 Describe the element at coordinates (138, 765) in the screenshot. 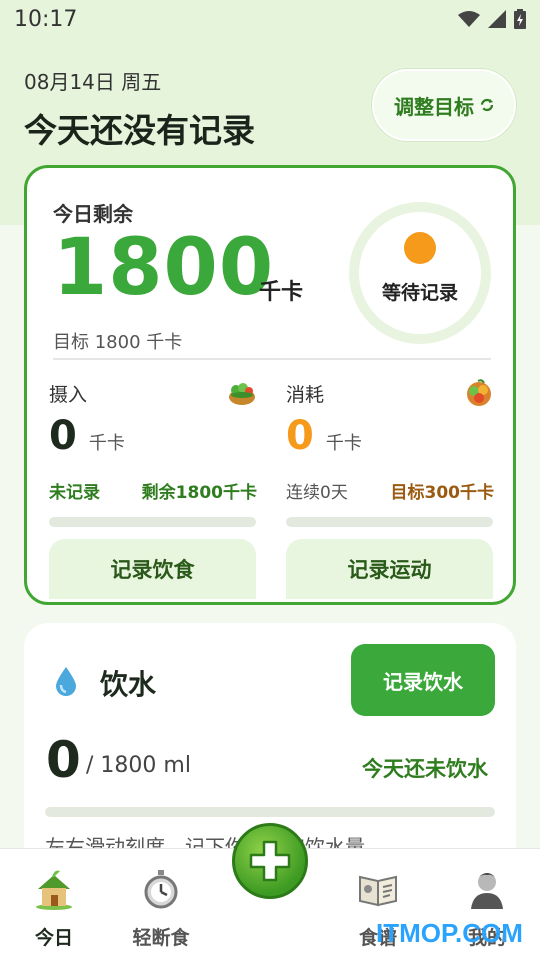

I see `water-goal: / 1800 ml` at that location.